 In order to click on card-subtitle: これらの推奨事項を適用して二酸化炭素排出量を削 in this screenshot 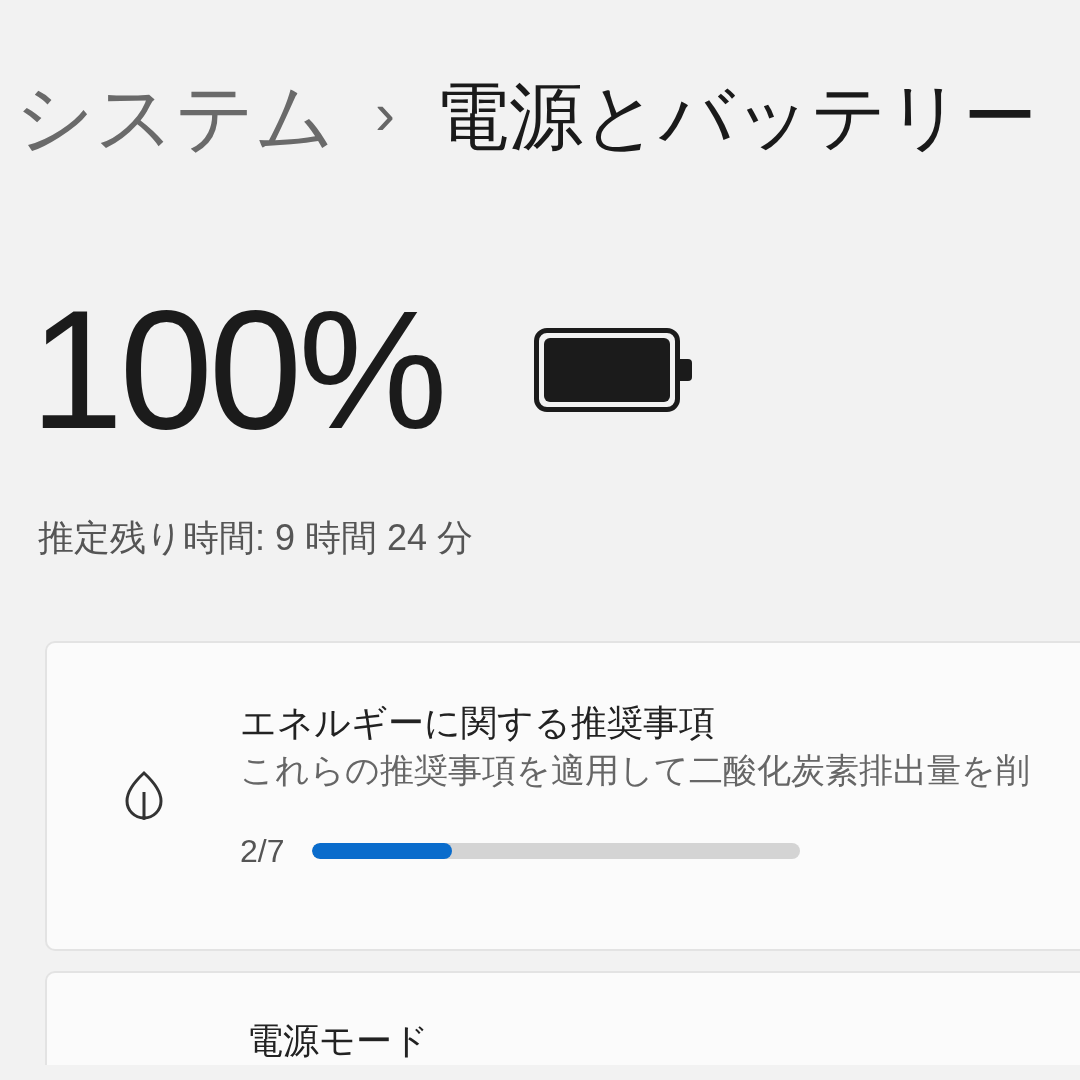, I will do `click(635, 770)`.